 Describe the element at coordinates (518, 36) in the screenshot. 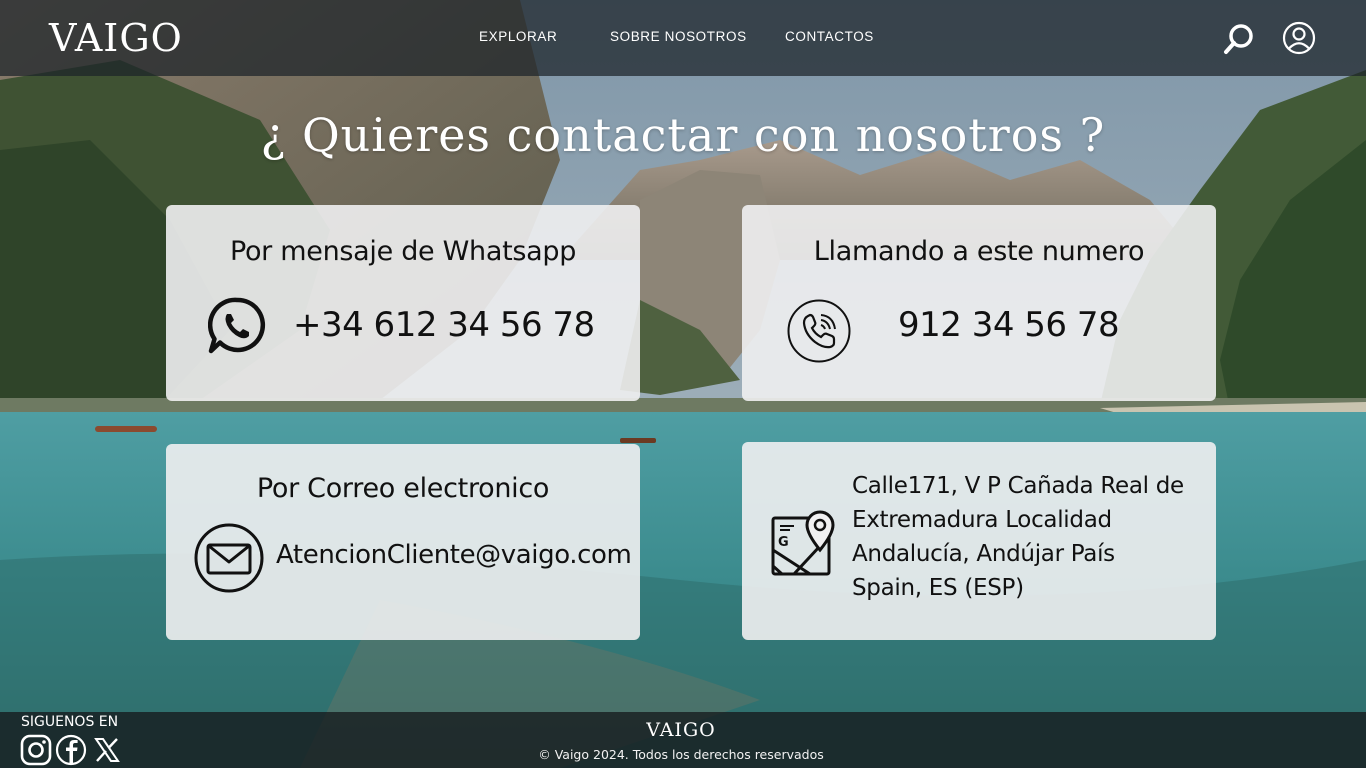

I see `nav-link-explorar: EXPLORAR` at that location.